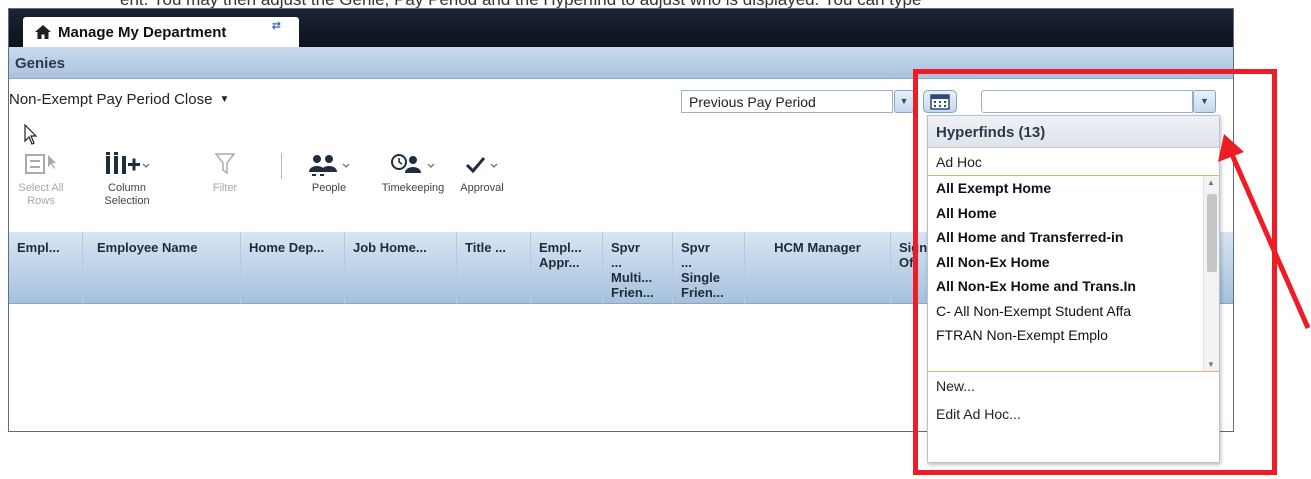 The height and width of the screenshot is (479, 1311). I want to click on column-header-employee-name: Employee Name, so click(162, 268).